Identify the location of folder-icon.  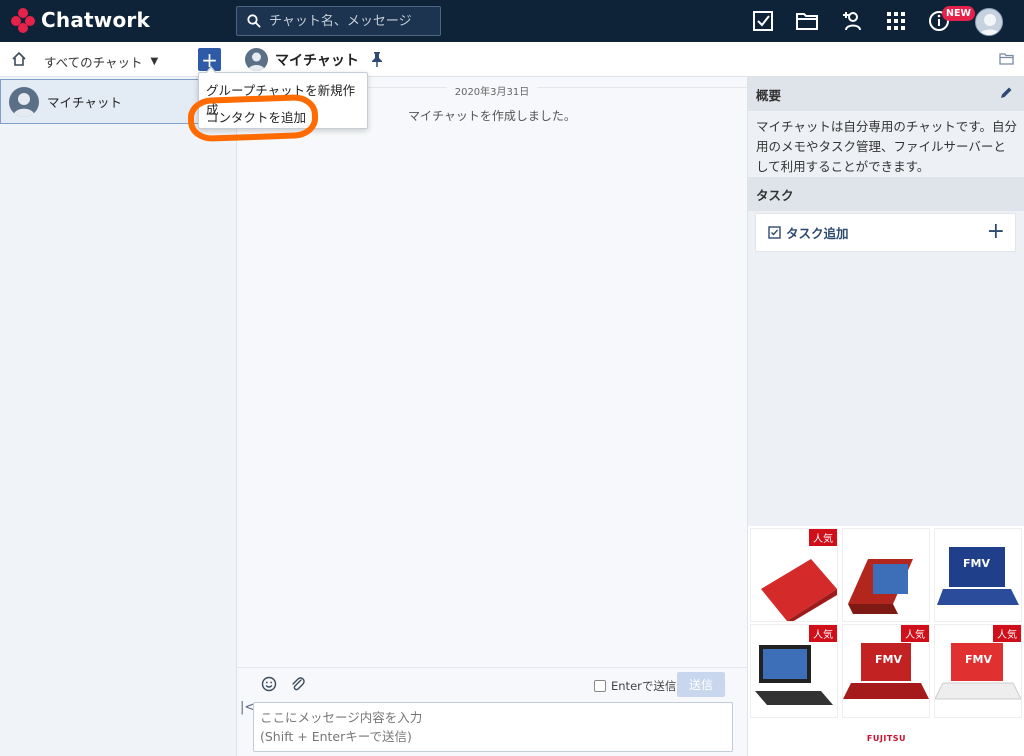
(807, 21).